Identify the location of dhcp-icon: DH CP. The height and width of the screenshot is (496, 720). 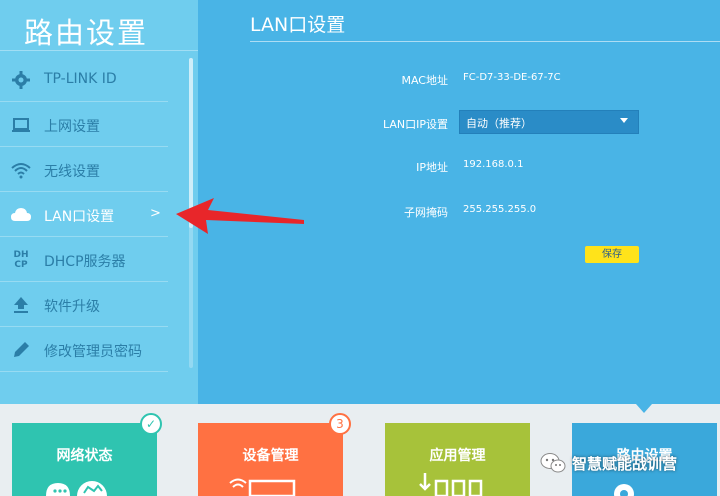
(21, 260).